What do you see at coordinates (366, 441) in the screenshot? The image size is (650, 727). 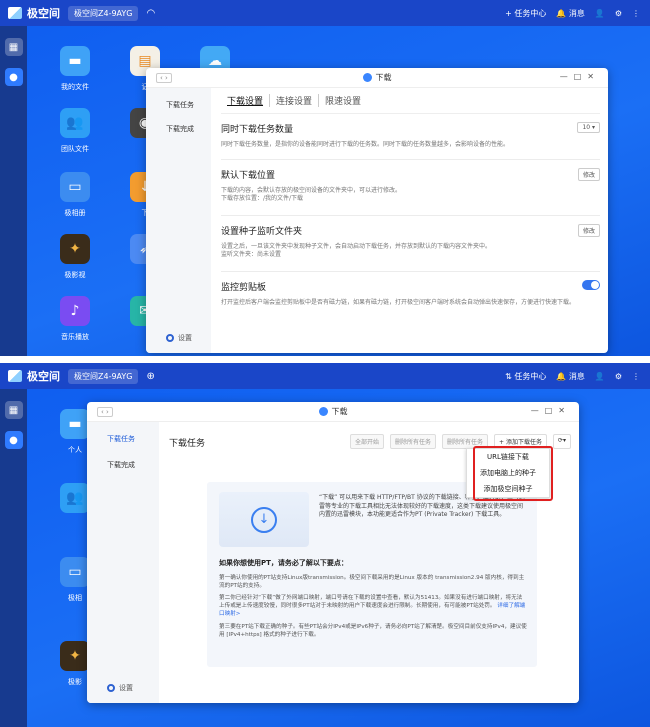 I see `start-all-button: 全部开始` at bounding box center [366, 441].